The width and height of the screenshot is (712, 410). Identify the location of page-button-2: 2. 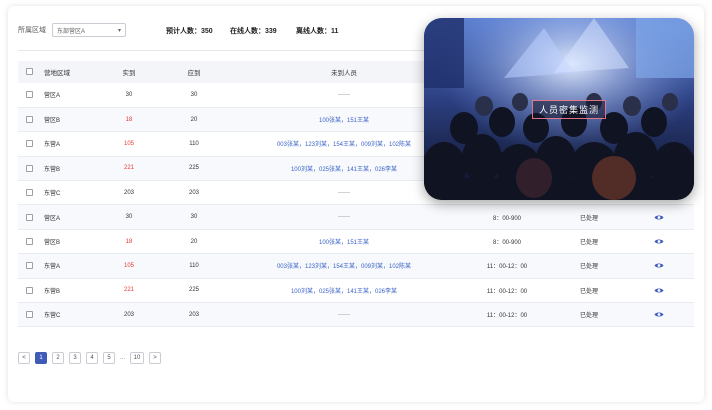
(58, 358).